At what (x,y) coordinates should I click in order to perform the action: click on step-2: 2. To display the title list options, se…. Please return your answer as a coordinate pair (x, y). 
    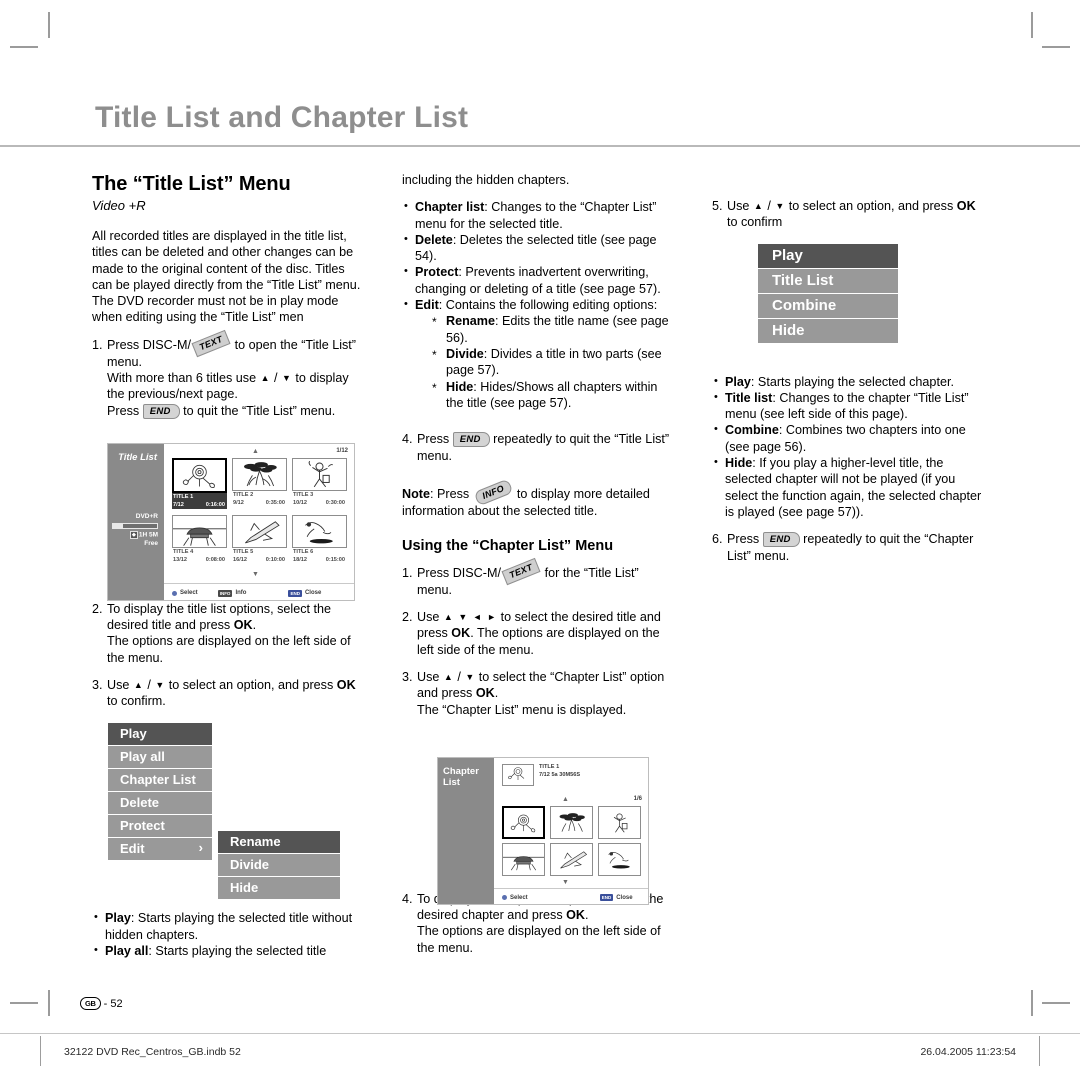
    Looking at the image, I should click on (228, 633).